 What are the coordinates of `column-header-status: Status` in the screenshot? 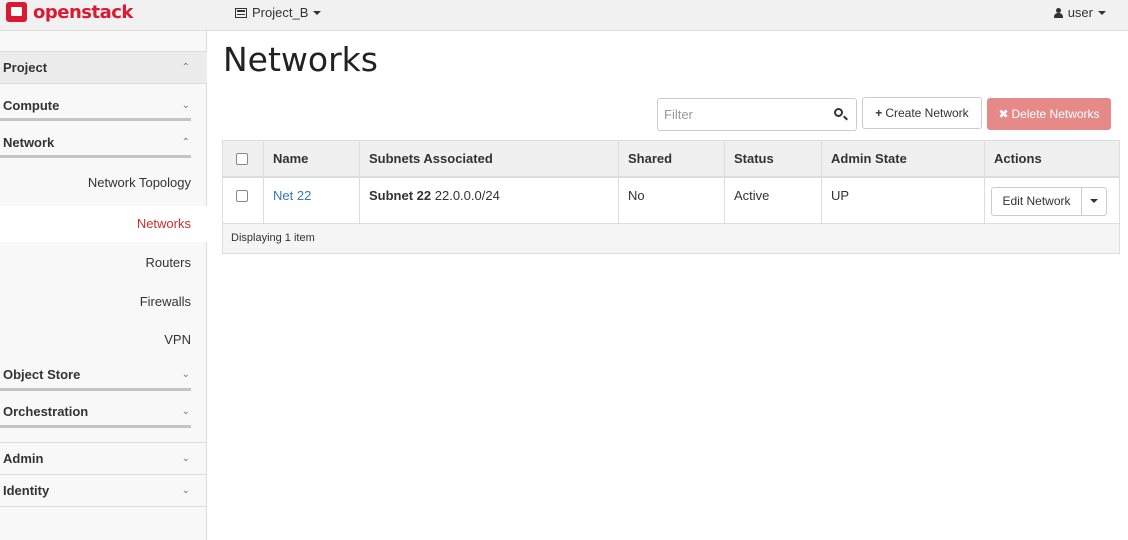 It's located at (773, 159).